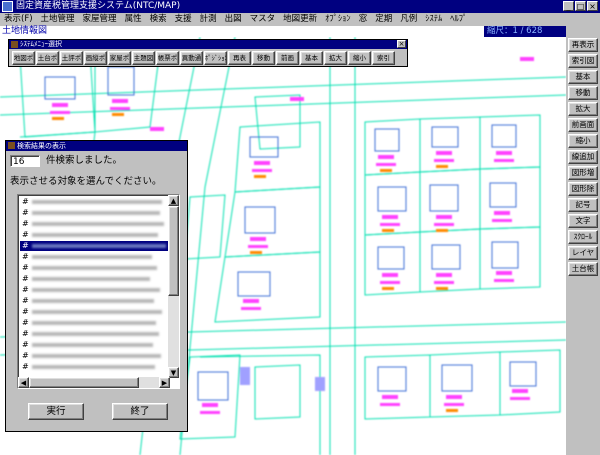 Image resolution: width=600 pixels, height=455 pixels. What do you see at coordinates (383, 19) in the screenshot?
I see `menu-item-periodic: 定期` at bounding box center [383, 19].